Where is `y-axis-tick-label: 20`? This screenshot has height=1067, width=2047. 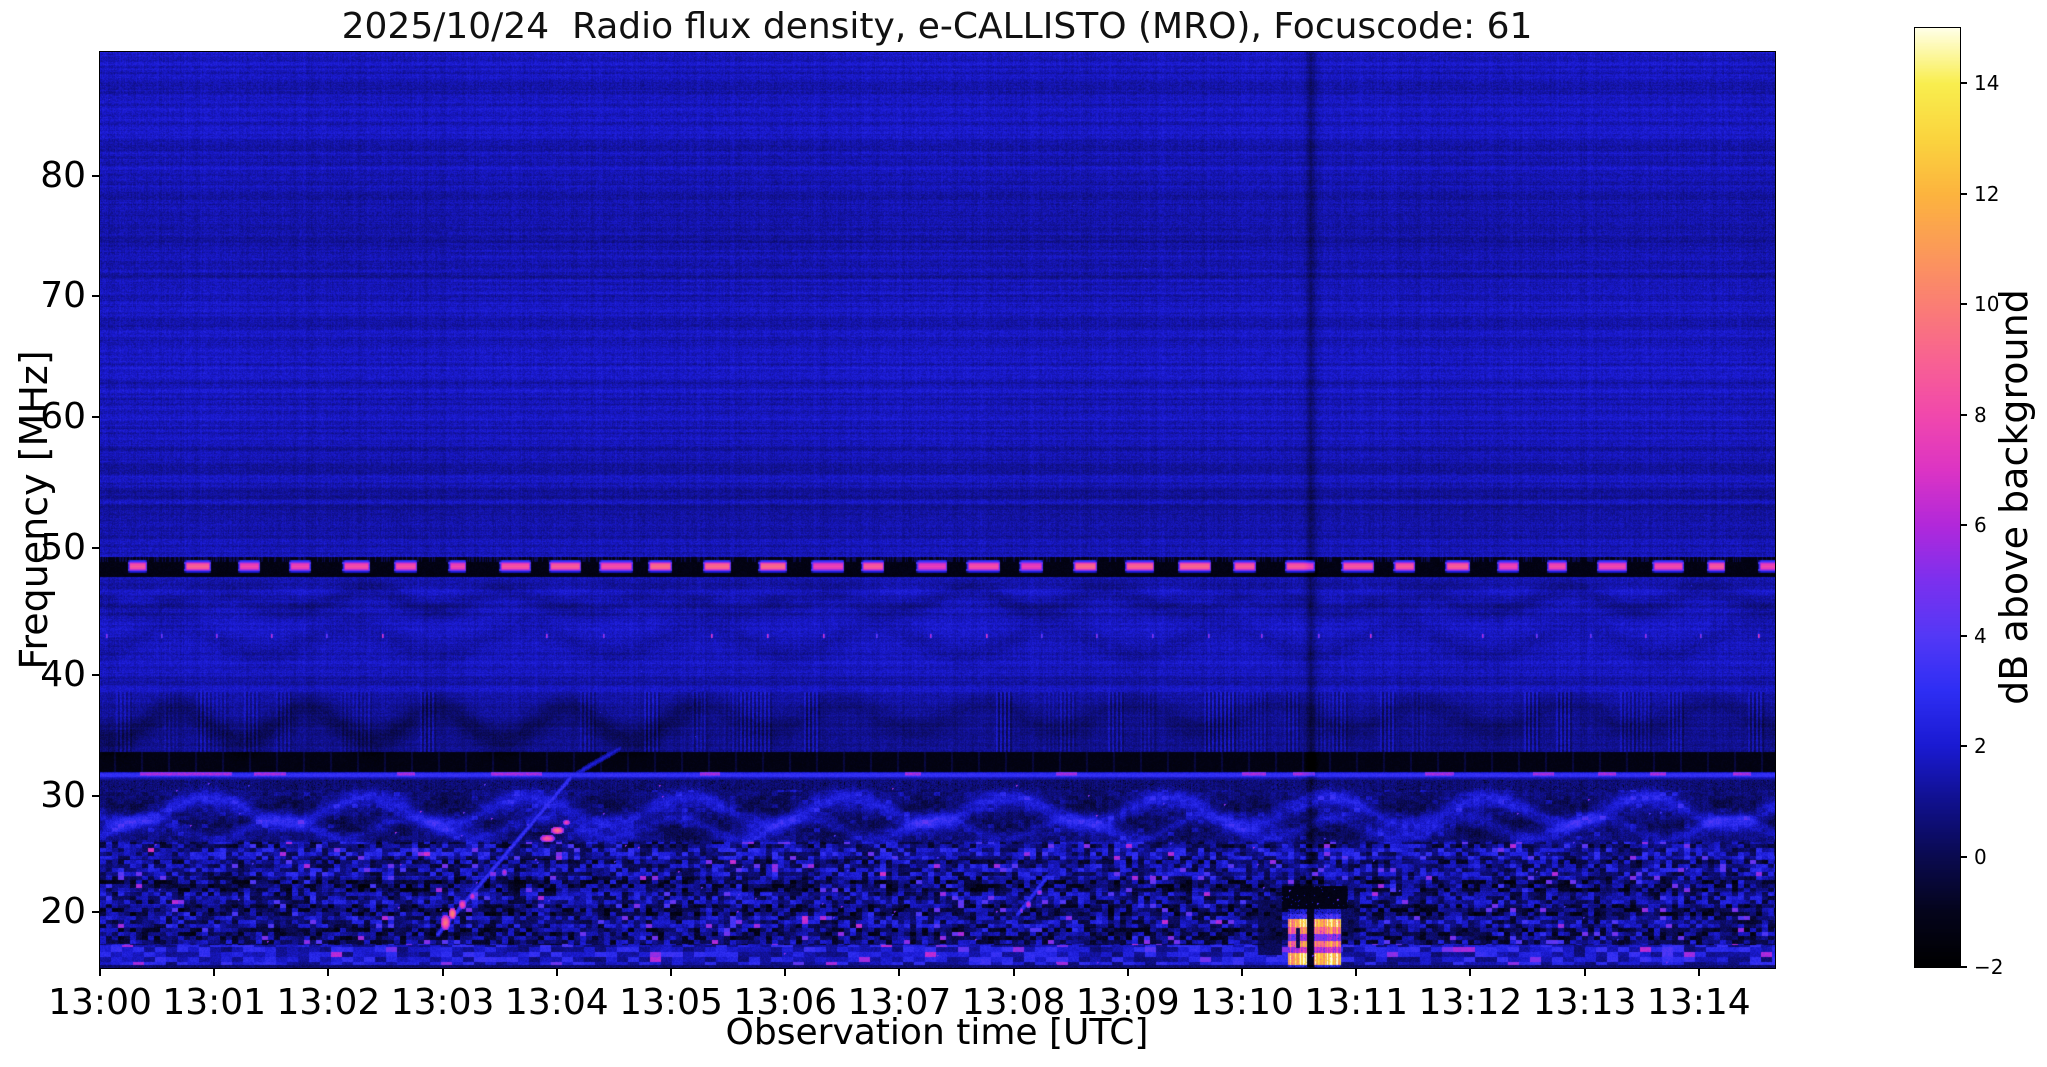
y-axis-tick-label: 20 is located at coordinates (63, 911).